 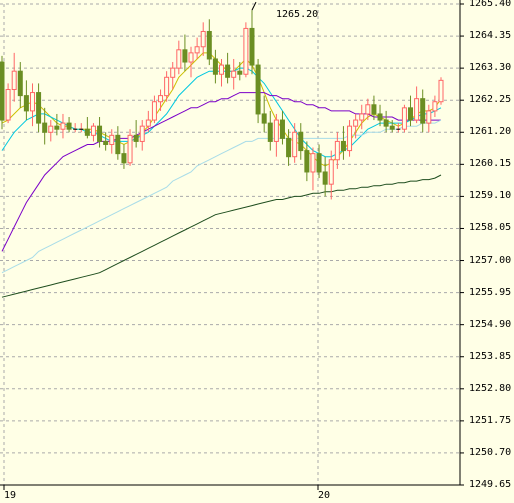 I want to click on y-tick-label: 1264.35, so click(x=490, y=36).